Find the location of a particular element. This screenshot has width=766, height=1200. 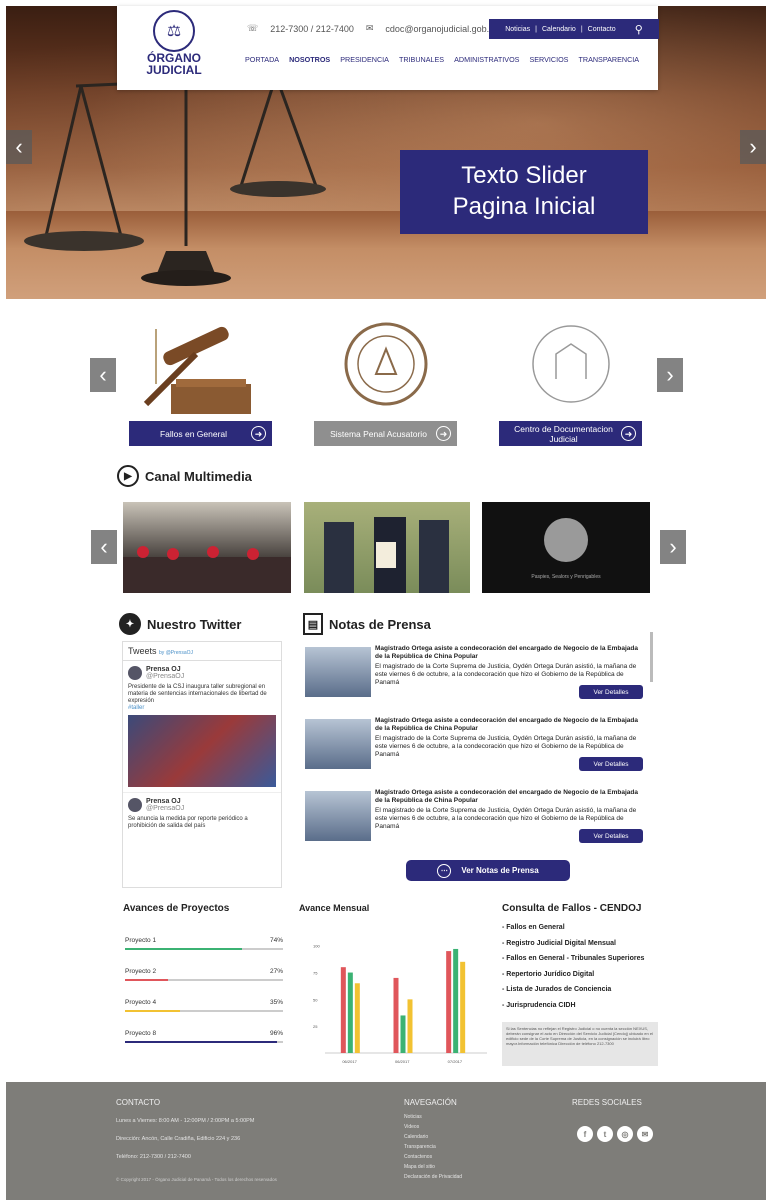

instagram-icon: ◎ is located at coordinates (625, 1134).